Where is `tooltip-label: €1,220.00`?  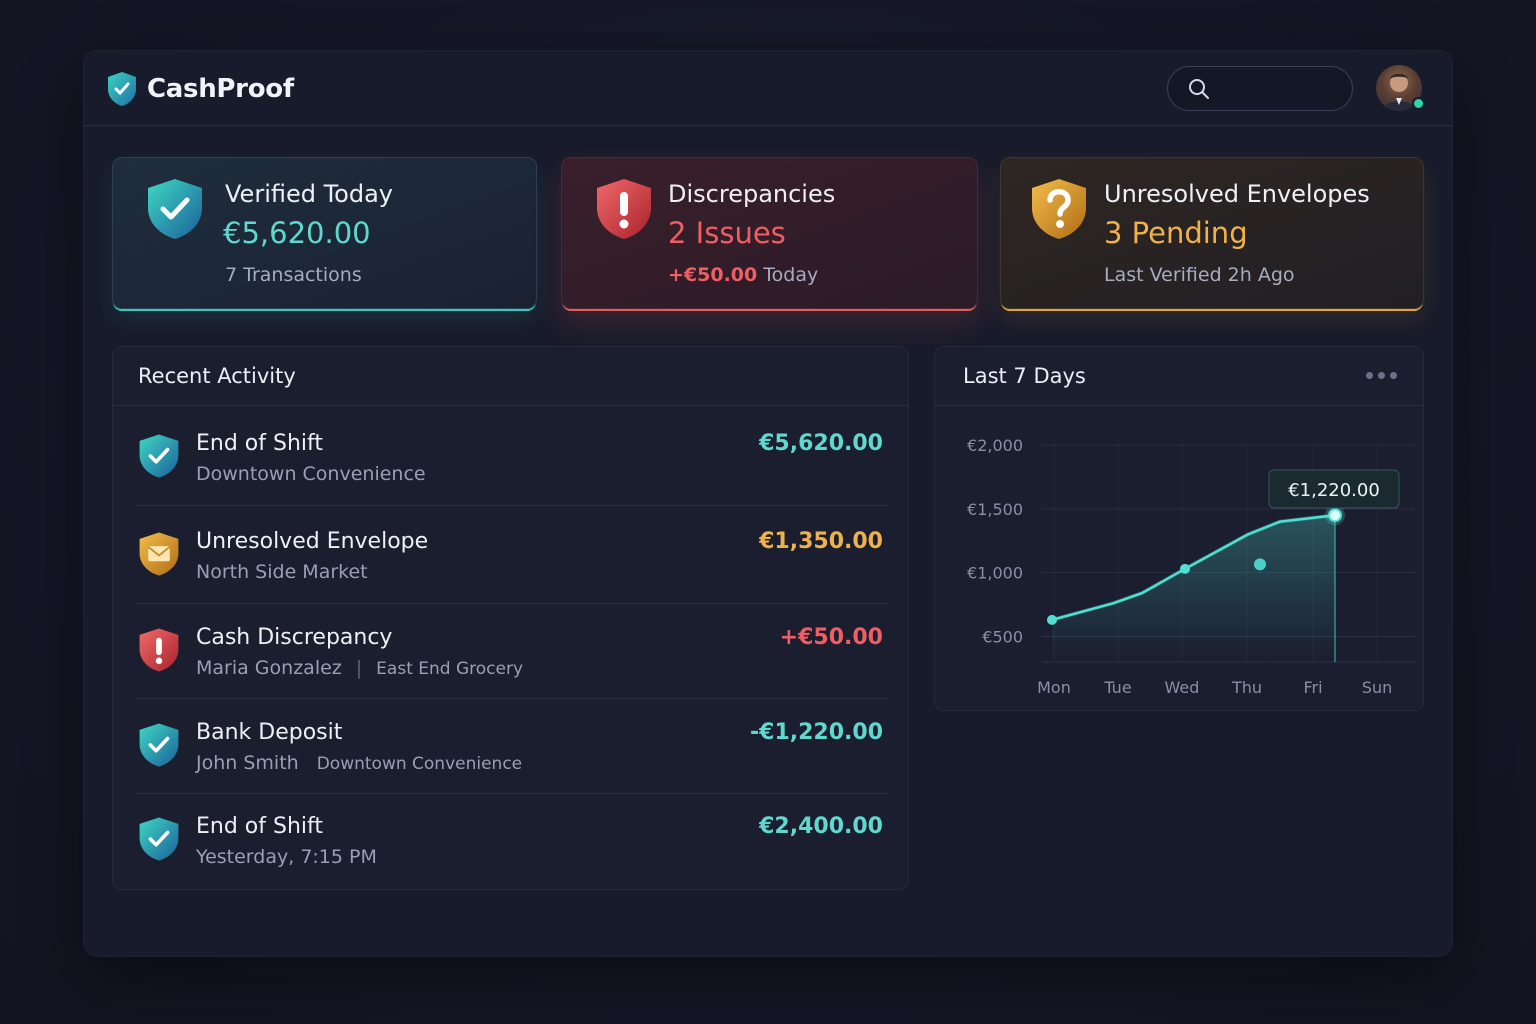 tooltip-label: €1,220.00 is located at coordinates (1334, 490).